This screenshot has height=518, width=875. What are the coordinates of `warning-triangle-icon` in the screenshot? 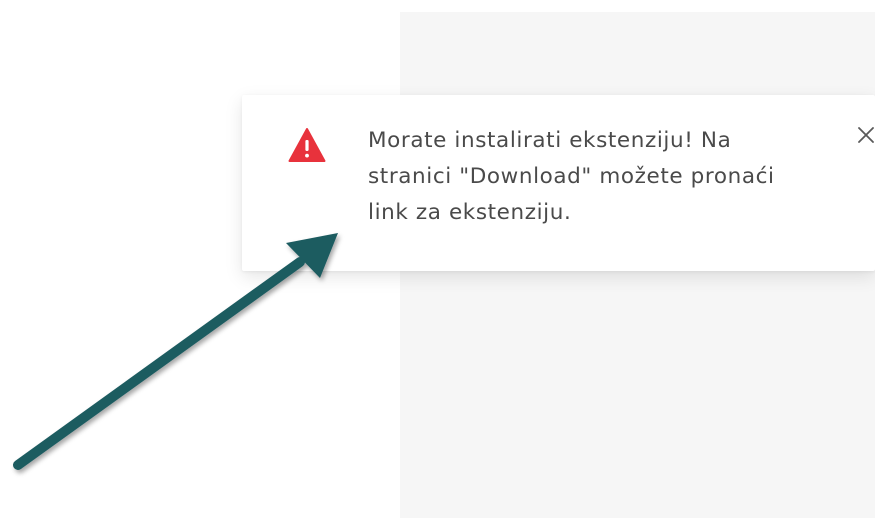 It's located at (307, 145).